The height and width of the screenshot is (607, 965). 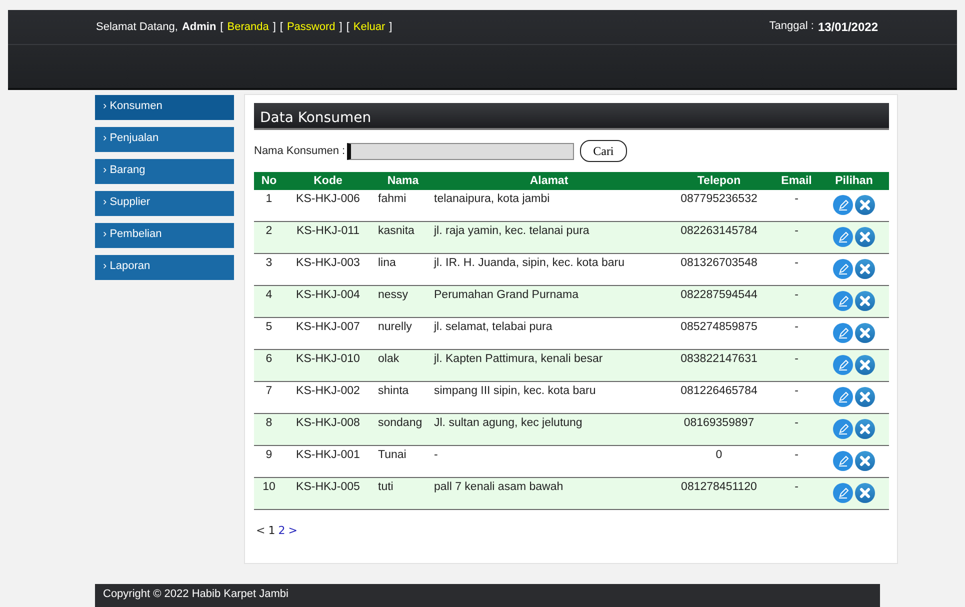 I want to click on table-cell: KS-HKJ-010, so click(x=328, y=366).